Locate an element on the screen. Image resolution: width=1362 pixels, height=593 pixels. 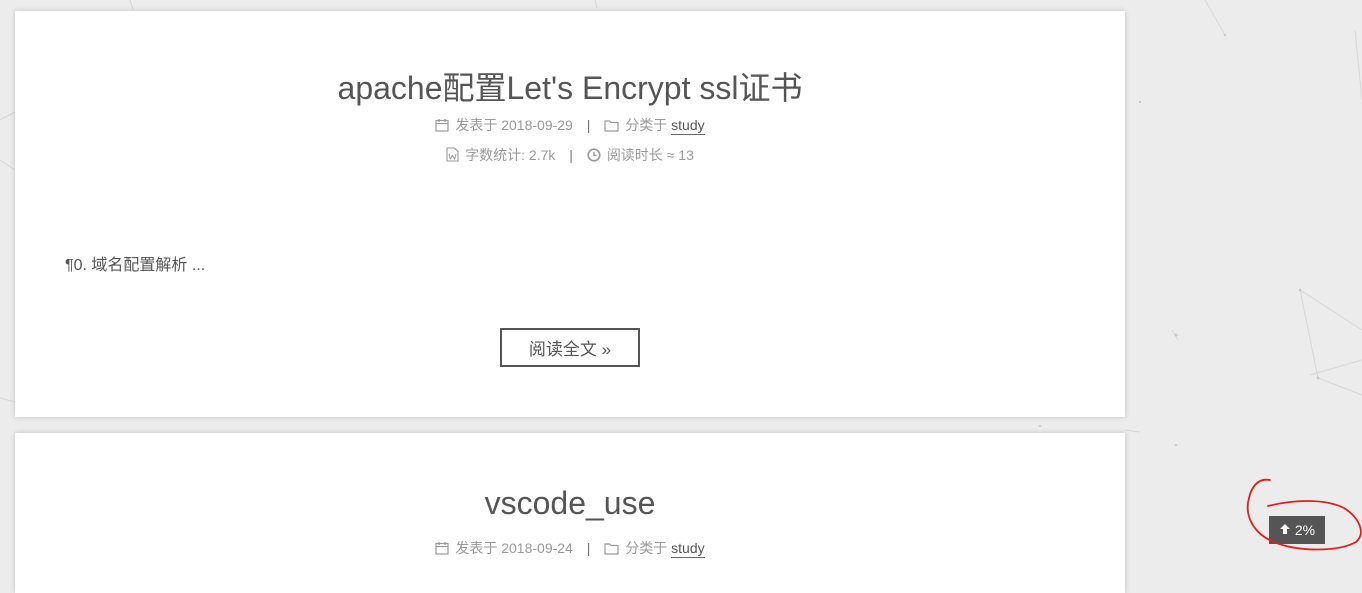
wordcount-value: 2.7k is located at coordinates (542, 155).